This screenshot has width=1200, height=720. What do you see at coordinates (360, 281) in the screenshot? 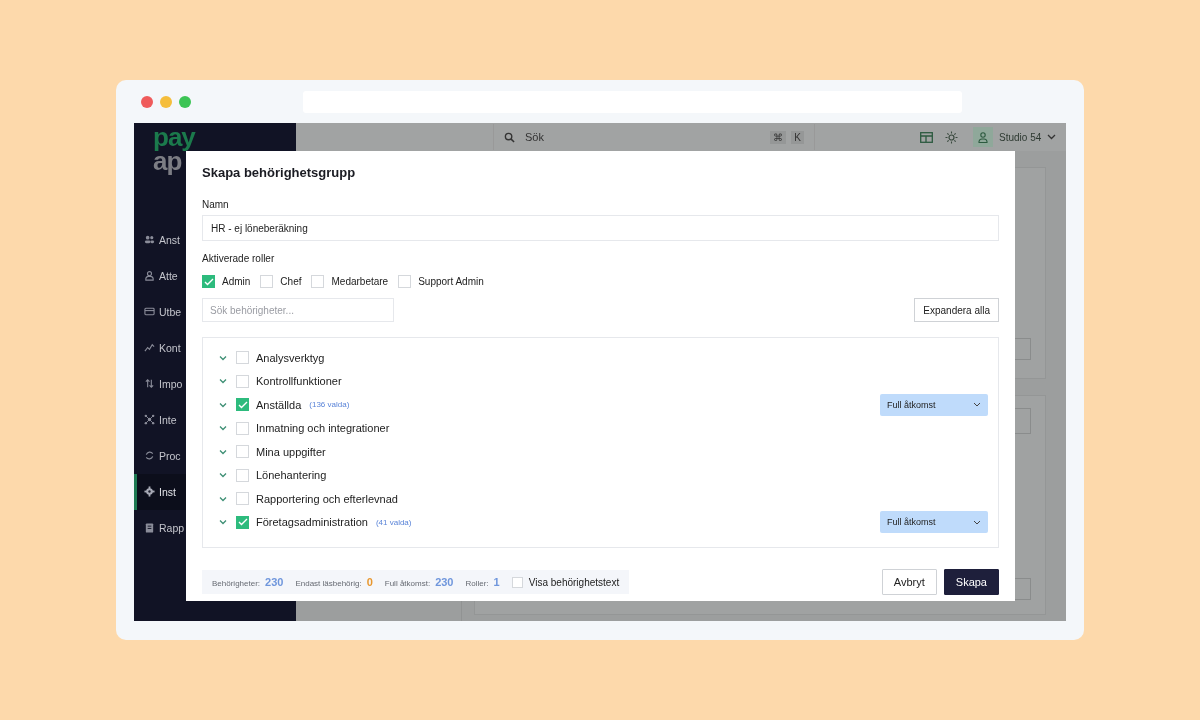
I see `checkbox-label: Medarbetare` at bounding box center [360, 281].